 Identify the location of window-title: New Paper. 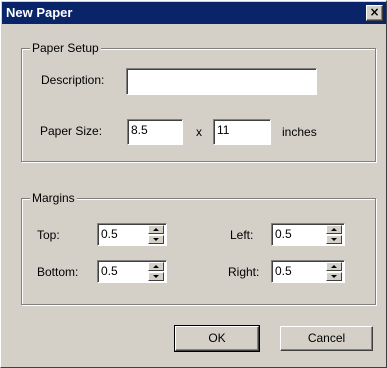
(39, 12).